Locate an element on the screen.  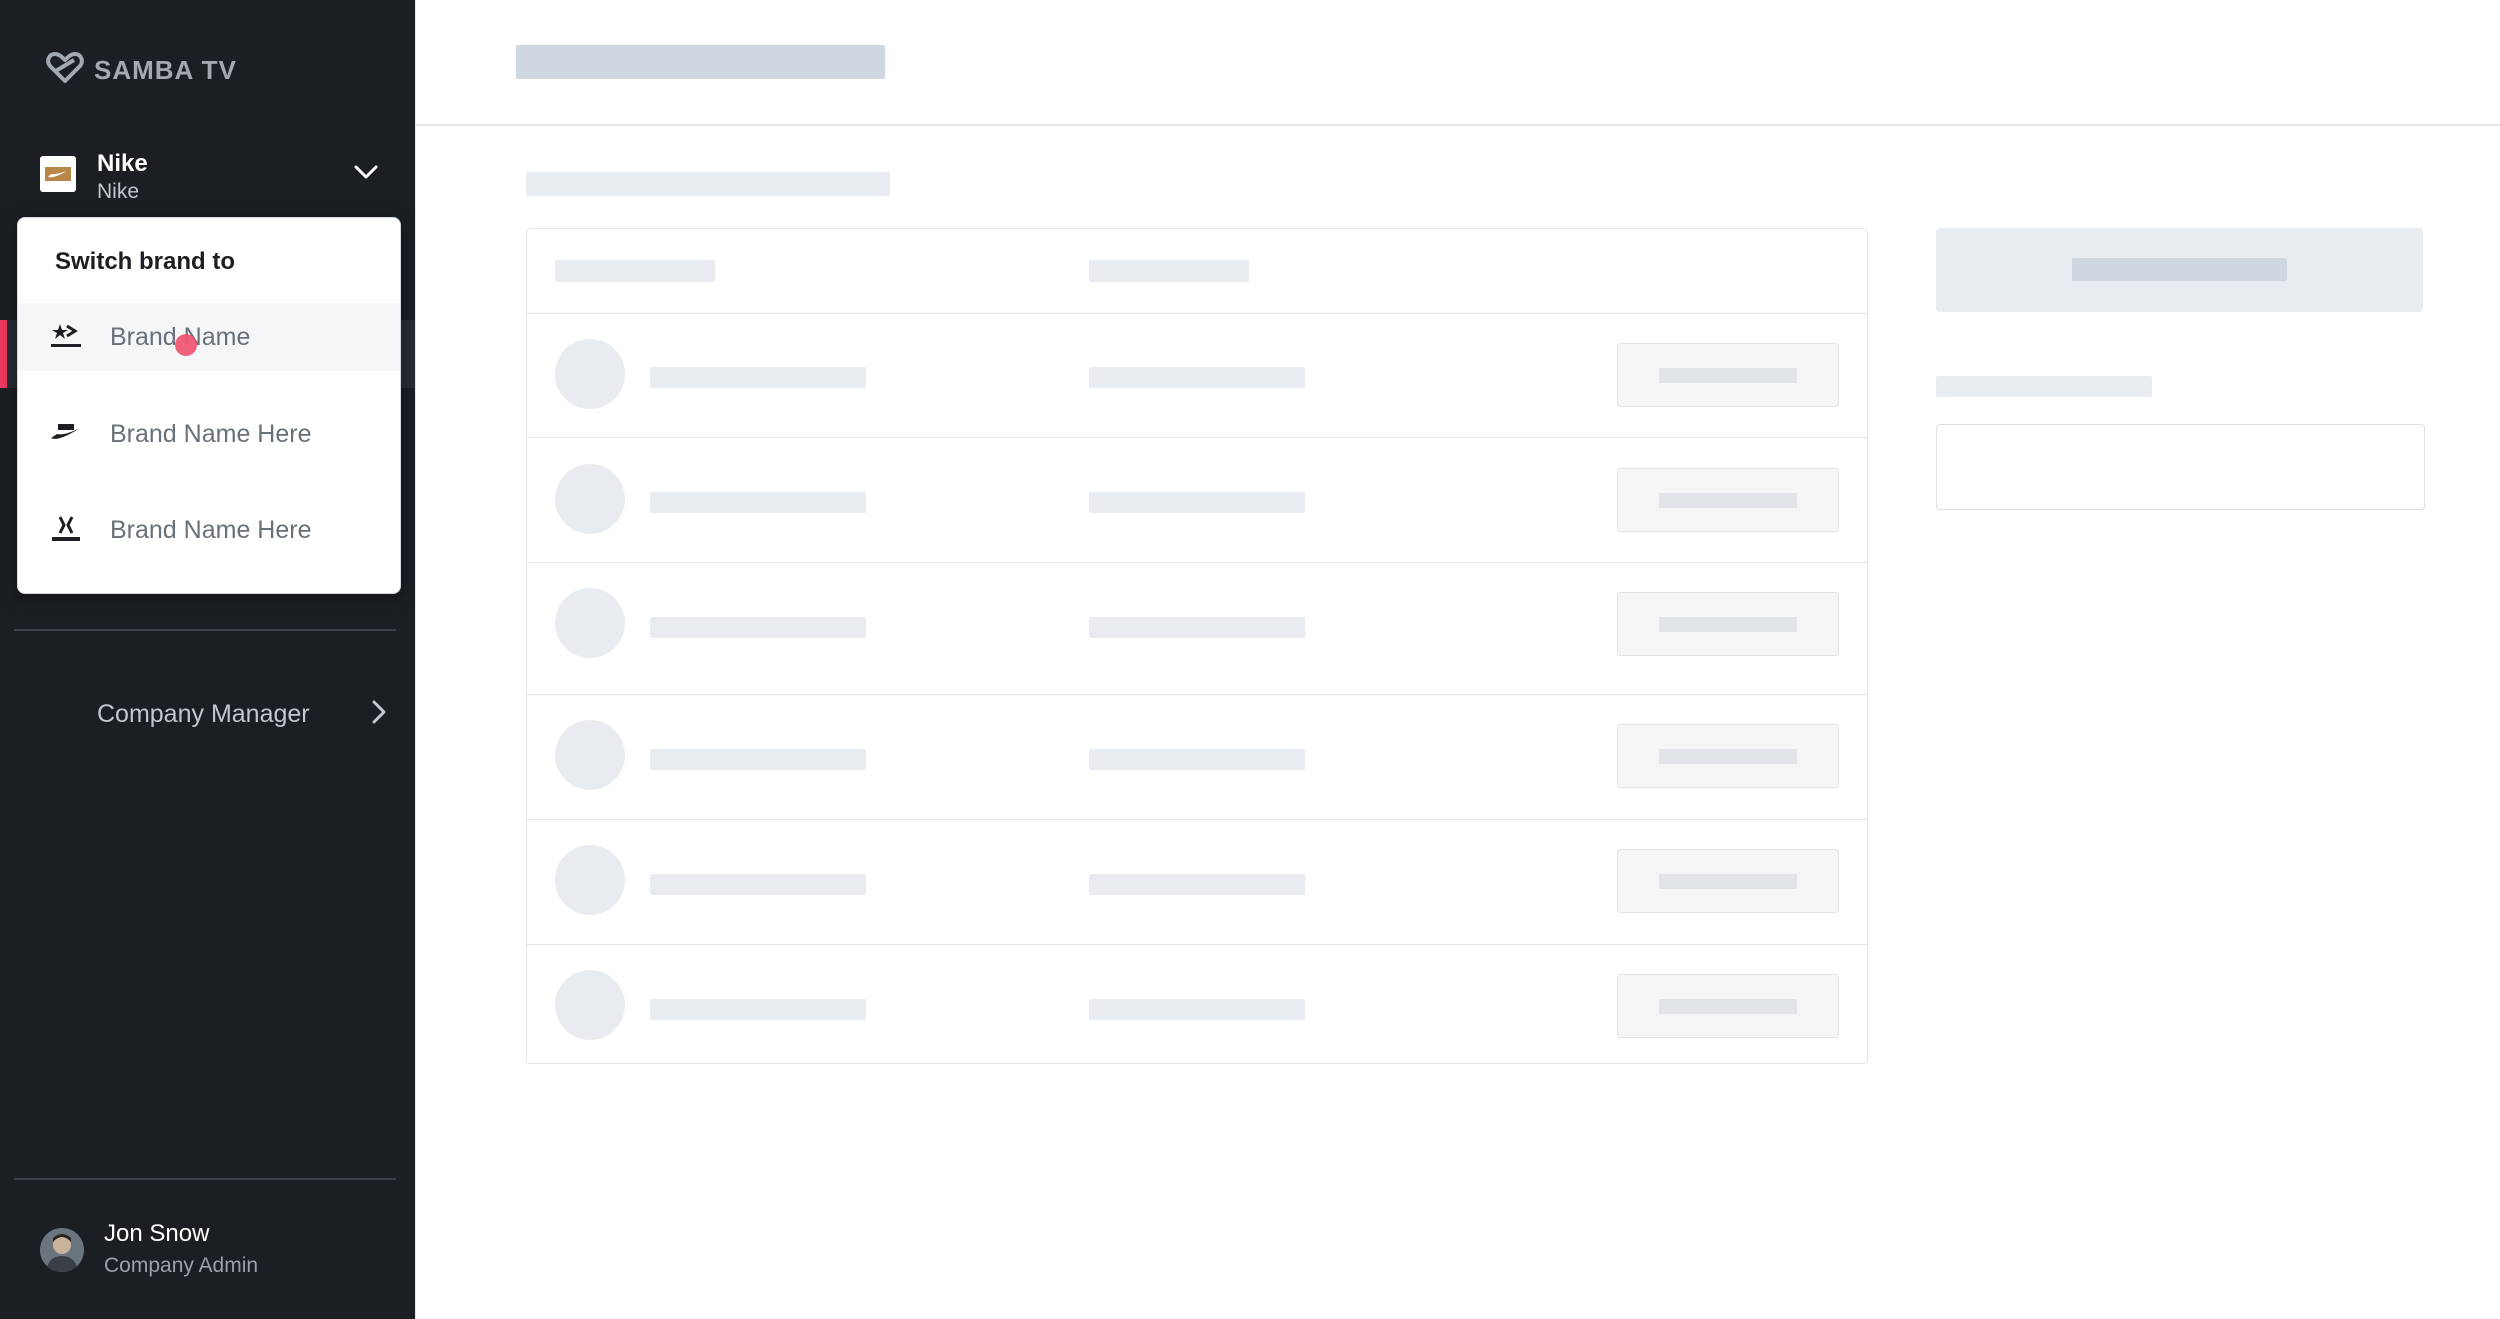
action-button-skeleton is located at coordinates (2179, 270).